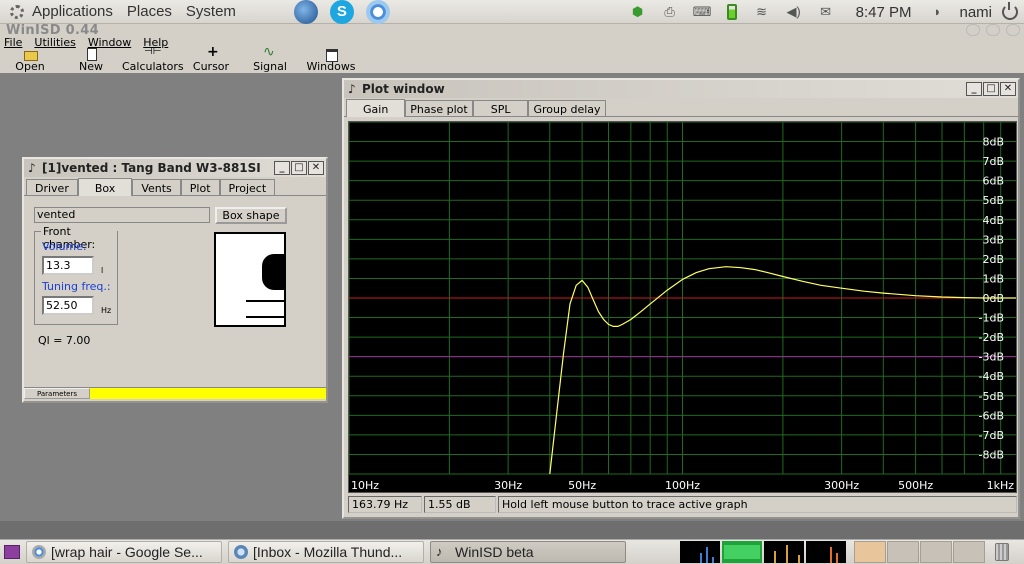 Image resolution: width=1024 pixels, height=564 pixels. I want to click on plot-window-titlebar: ♪ Plot window _ □ ✕, so click(681, 89).